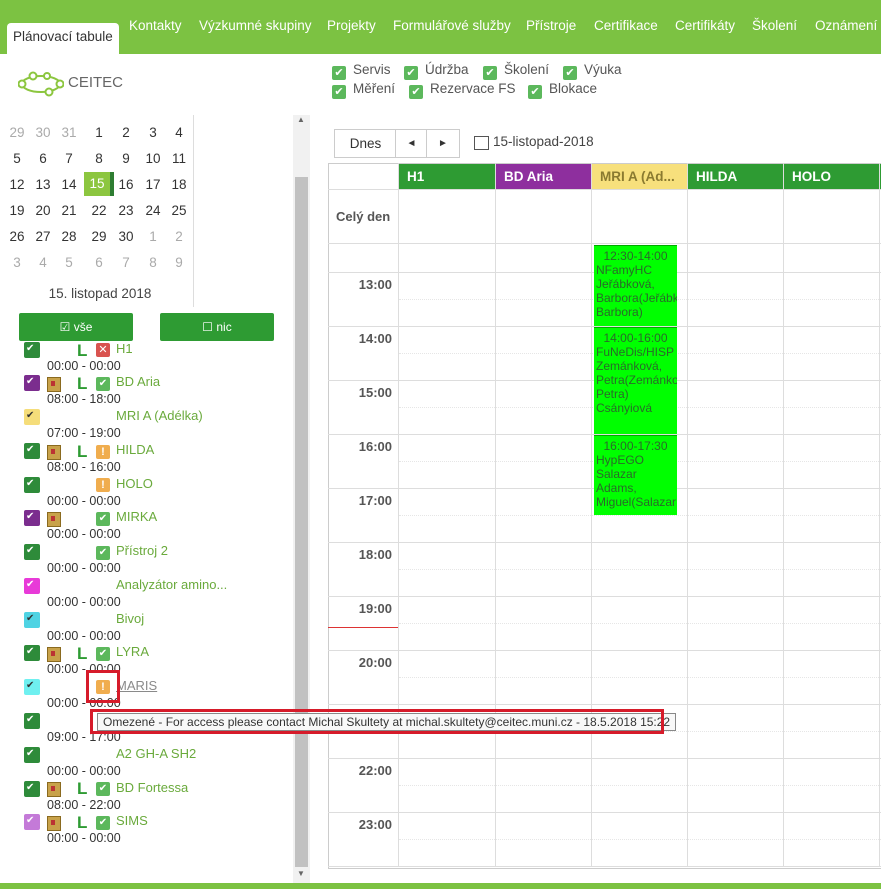 Image resolution: width=881 pixels, height=889 pixels. Describe the element at coordinates (301, 522) in the screenshot. I see `scrollbar-thumb` at that location.